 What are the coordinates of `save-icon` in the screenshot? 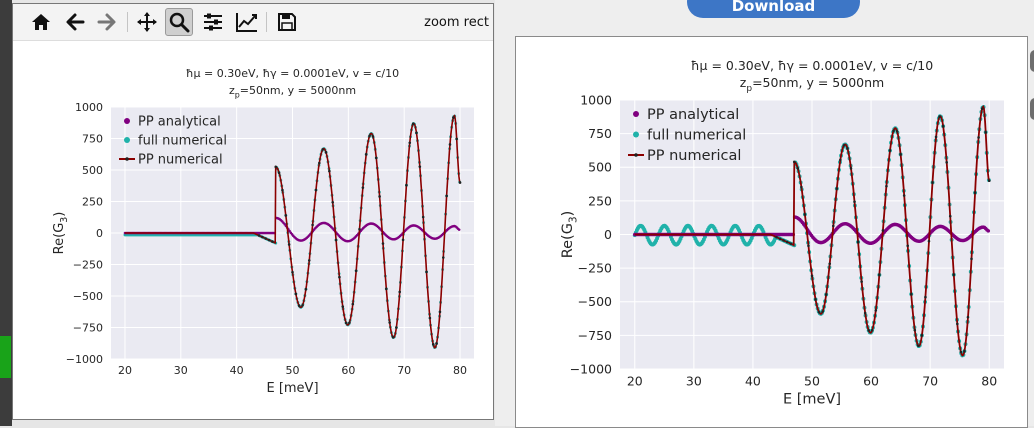 It's located at (287, 22).